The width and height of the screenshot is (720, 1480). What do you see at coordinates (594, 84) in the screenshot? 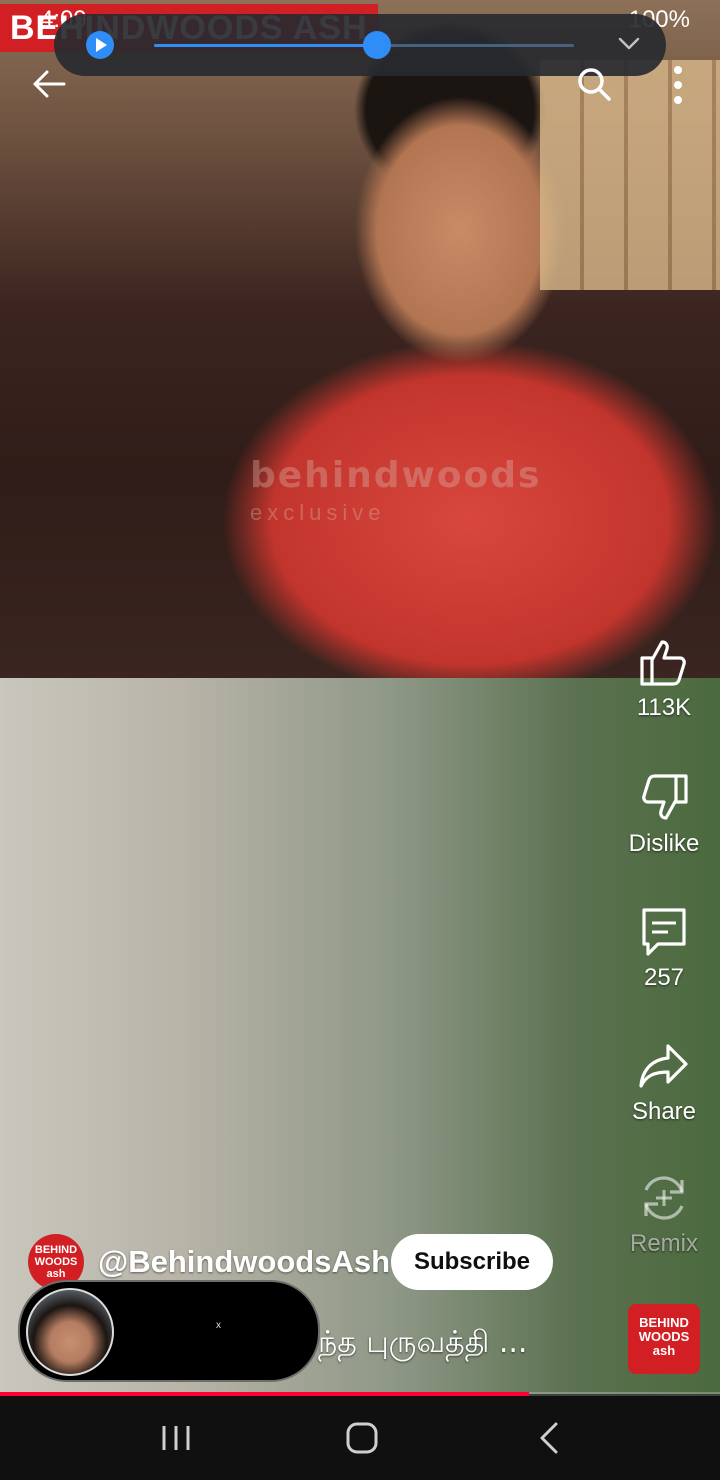
I see `search-icon` at bounding box center [594, 84].